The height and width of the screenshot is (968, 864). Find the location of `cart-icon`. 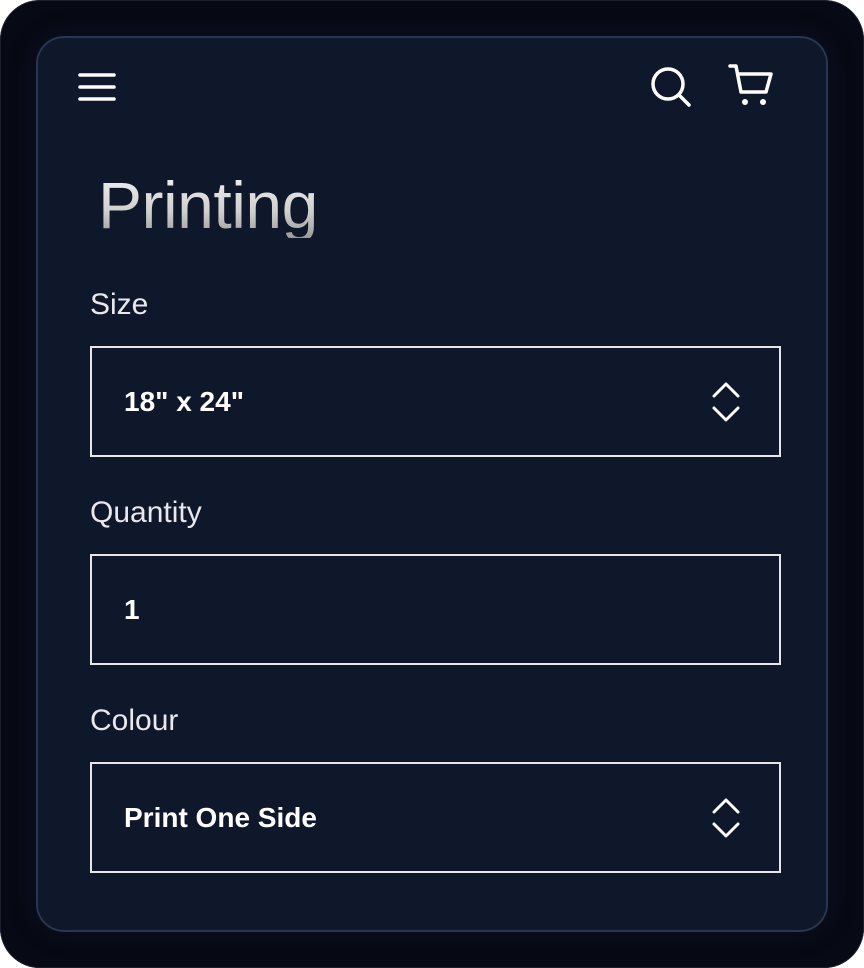

cart-icon is located at coordinates (750, 84).